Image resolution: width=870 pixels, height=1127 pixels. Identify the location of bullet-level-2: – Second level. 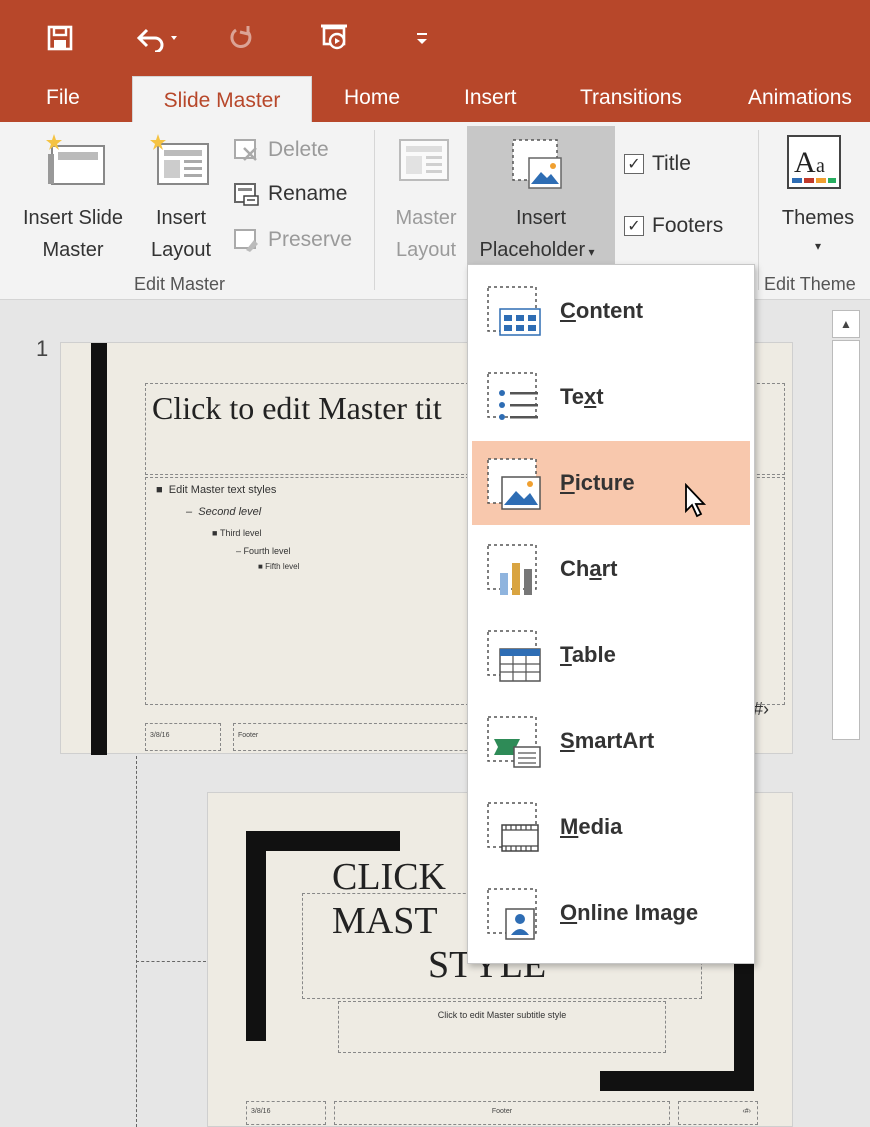
(224, 512).